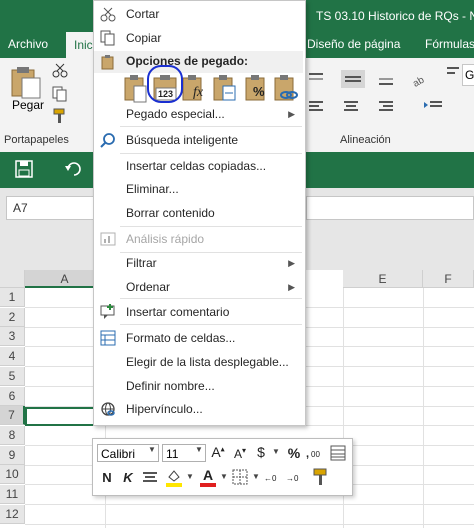  I want to click on row-header: 7, so click(12, 416).